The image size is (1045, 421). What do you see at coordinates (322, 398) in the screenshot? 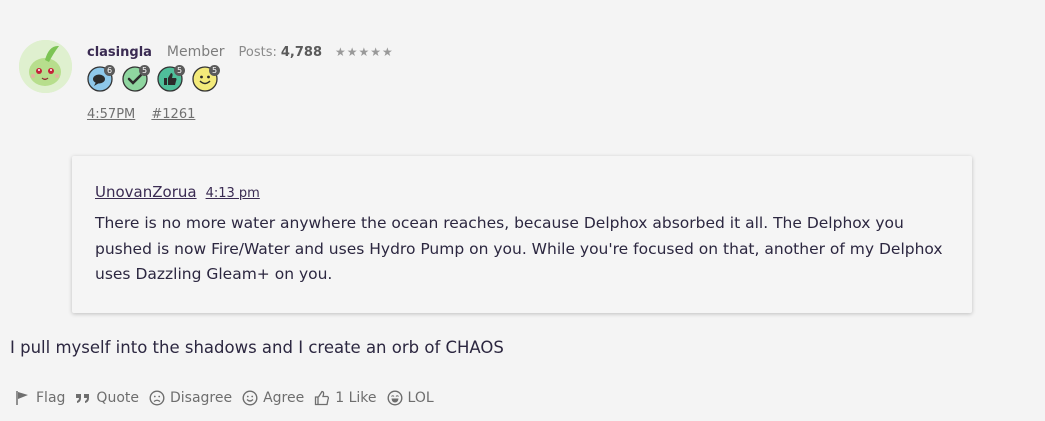
I see `thumbs-up-icon` at bounding box center [322, 398].